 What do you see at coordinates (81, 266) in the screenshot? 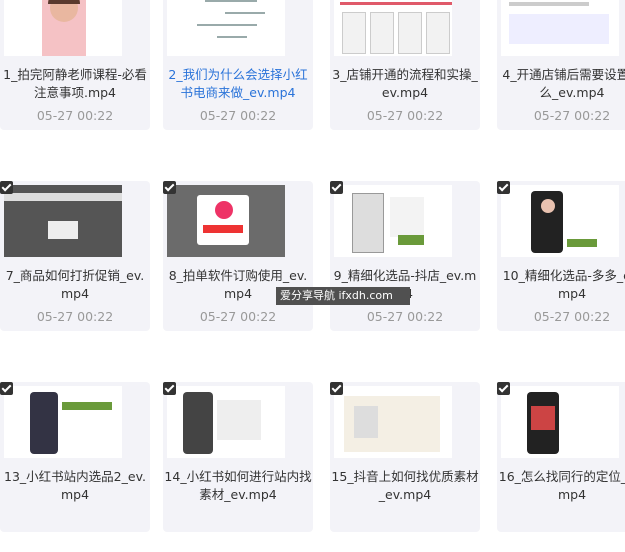
I see `file-card: 7_商品如何打折促销_ev.mp4 05-27 00:22` at bounding box center [81, 266].